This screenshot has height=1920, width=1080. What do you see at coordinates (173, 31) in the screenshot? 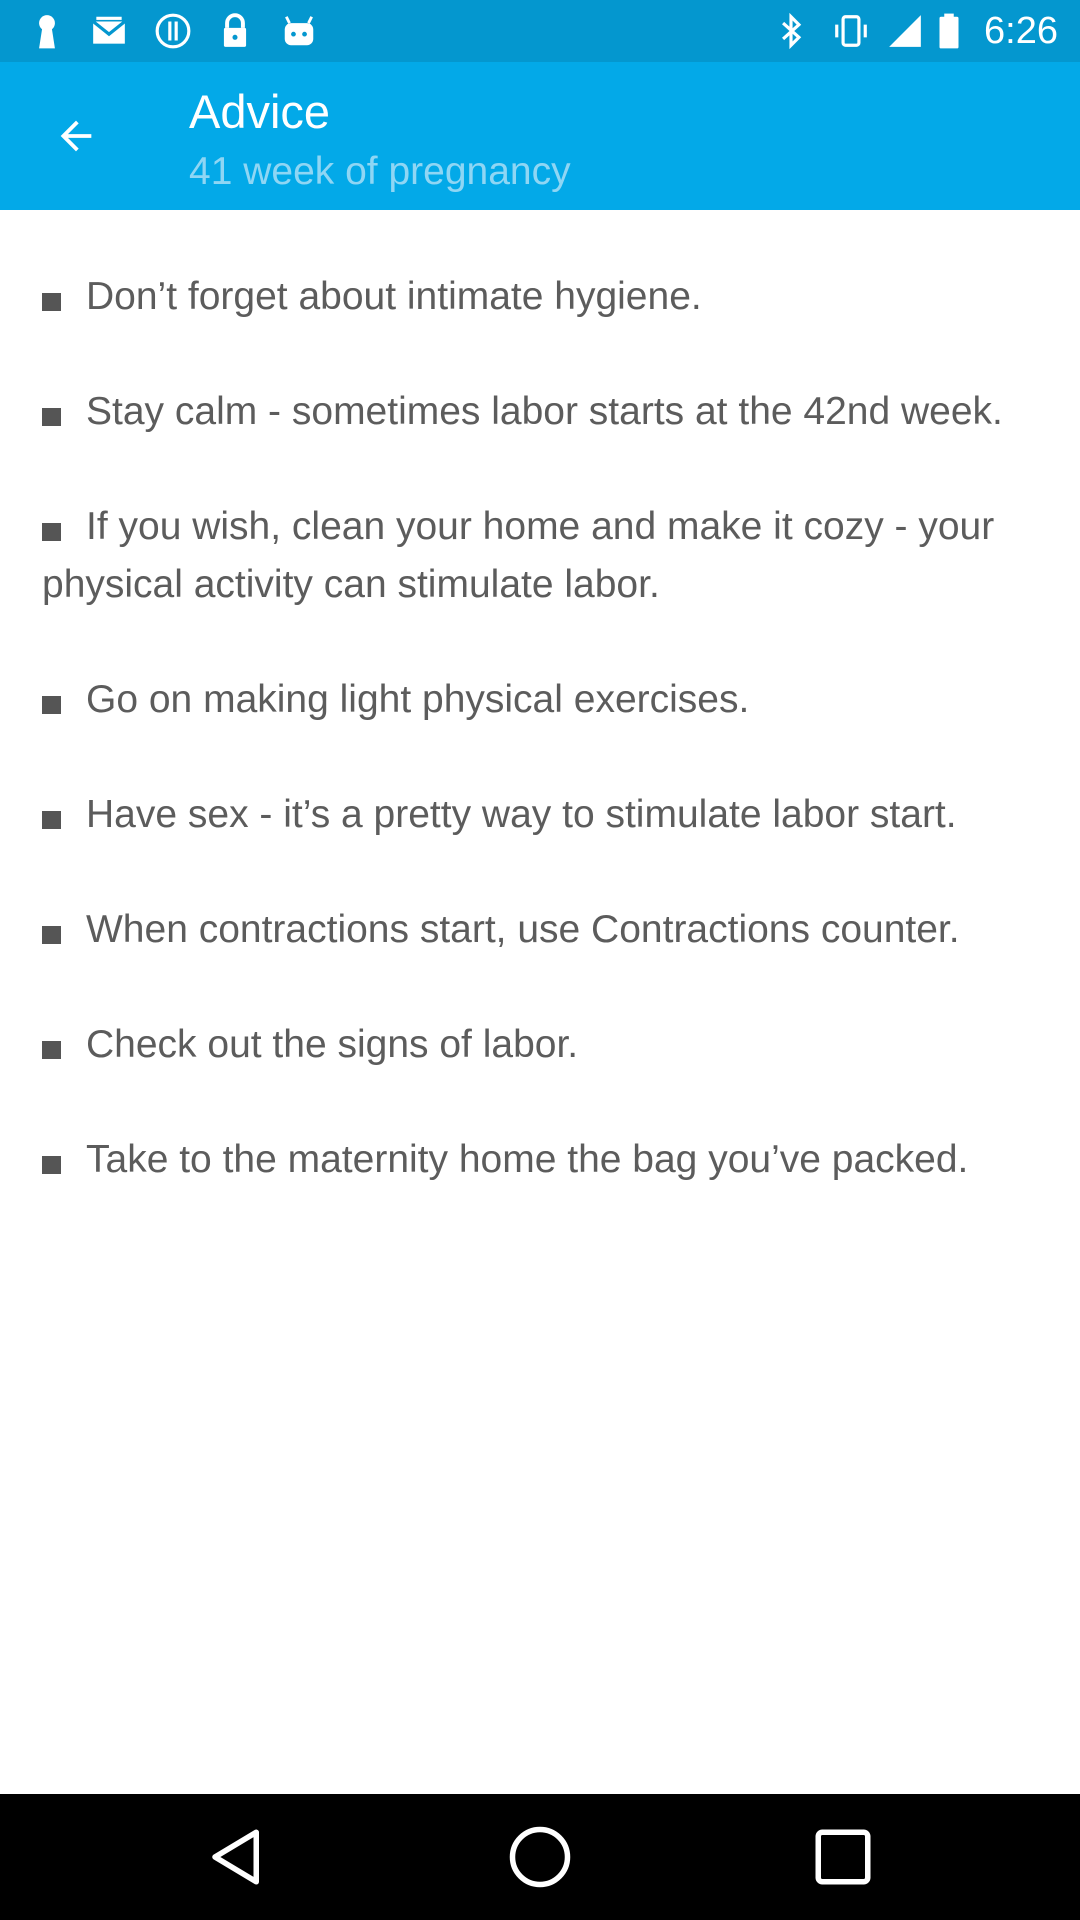
I see `info-icon` at bounding box center [173, 31].